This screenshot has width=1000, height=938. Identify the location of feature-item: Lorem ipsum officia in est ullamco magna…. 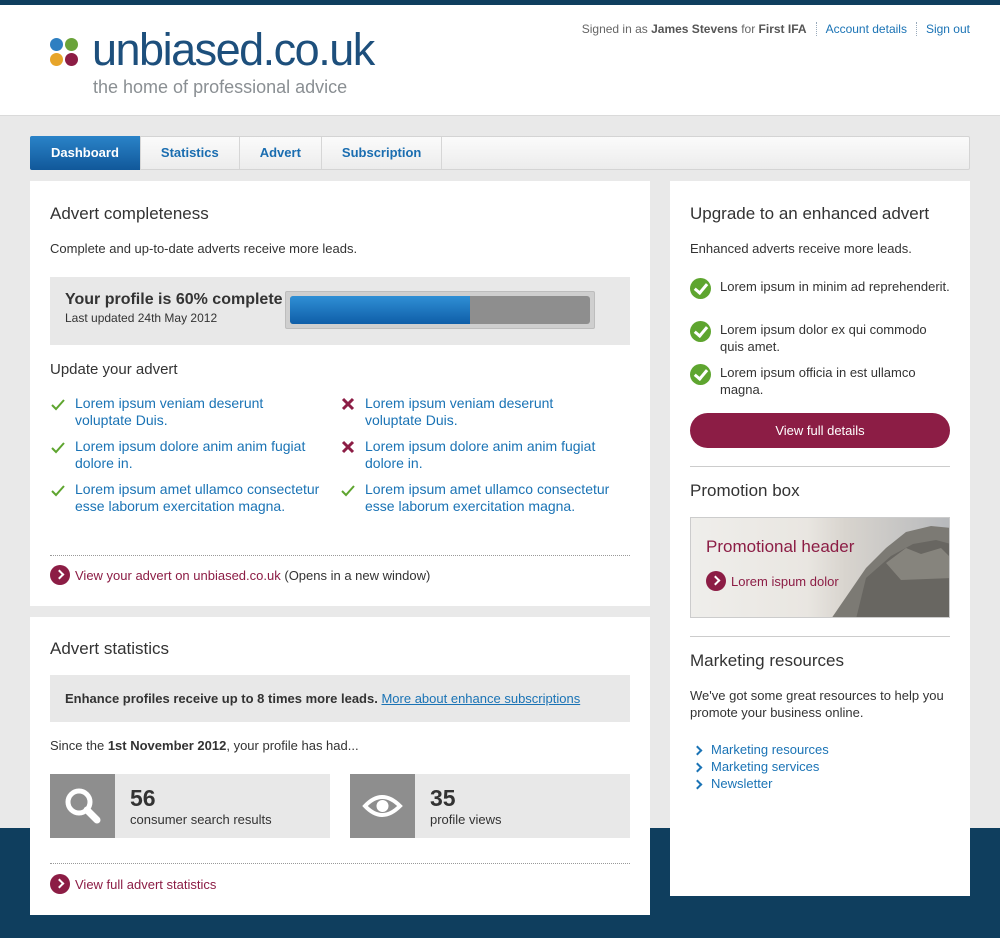
(820, 381).